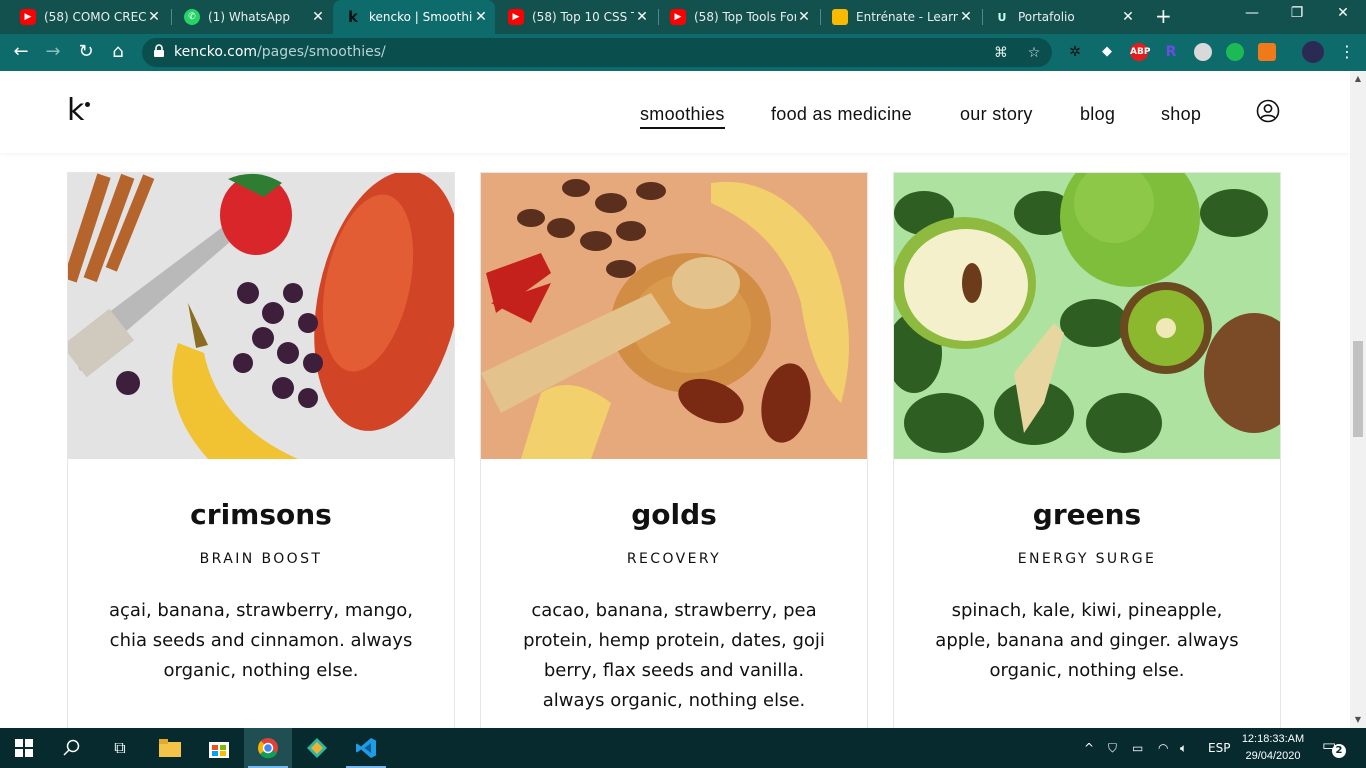 The image size is (1366, 768). Describe the element at coordinates (1097, 114) in the screenshot. I see `nav-blog: blog` at that location.